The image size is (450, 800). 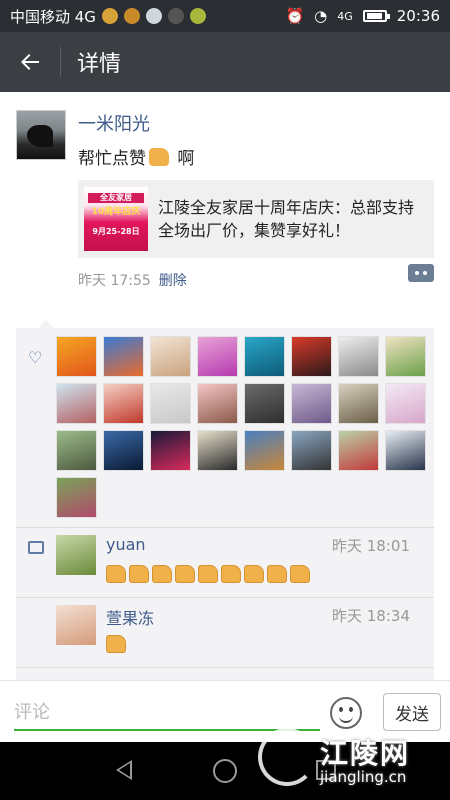 What do you see at coordinates (153, 16) in the screenshot?
I see `weather-icon` at bounding box center [153, 16].